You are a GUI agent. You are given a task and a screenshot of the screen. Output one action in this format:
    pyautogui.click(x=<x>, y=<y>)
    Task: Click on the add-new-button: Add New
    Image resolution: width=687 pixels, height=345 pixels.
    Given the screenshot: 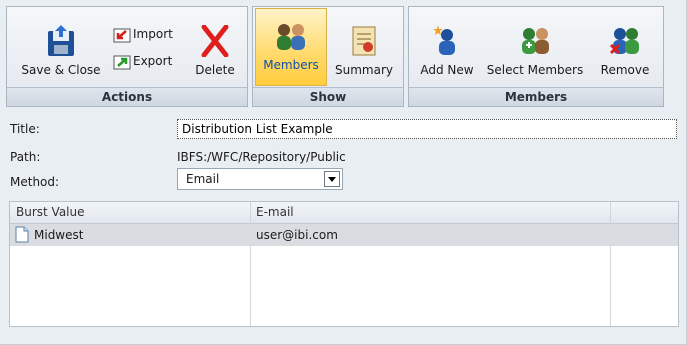 What is the action you would take?
    pyautogui.click(x=447, y=48)
    